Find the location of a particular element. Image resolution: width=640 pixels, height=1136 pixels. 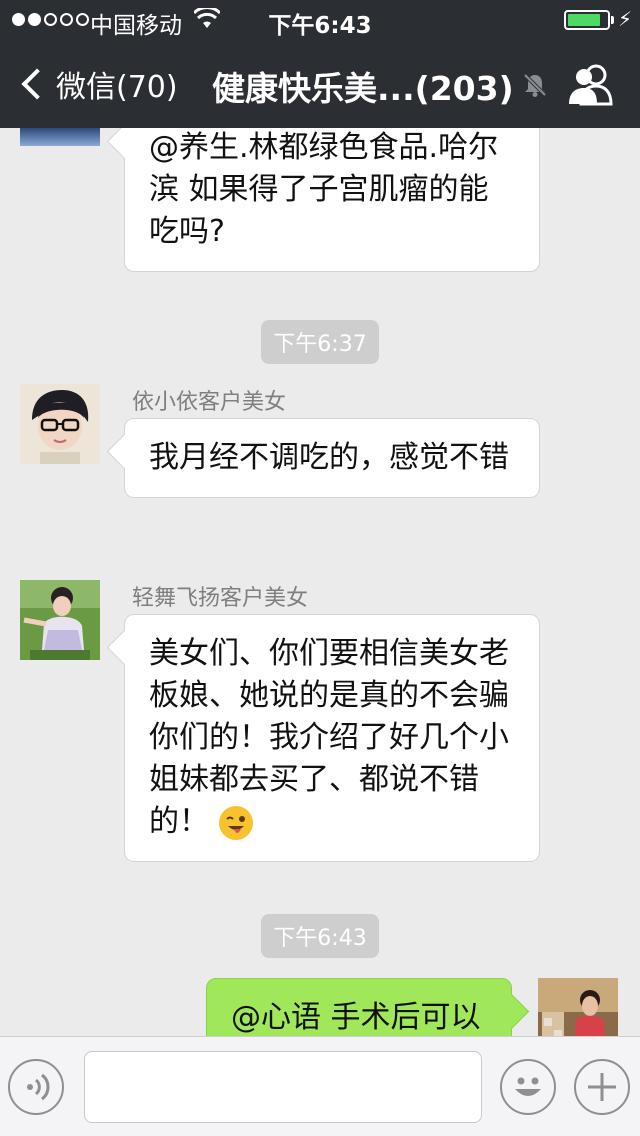

chat-title: 健康快乐美...(203) is located at coordinates (363, 88).